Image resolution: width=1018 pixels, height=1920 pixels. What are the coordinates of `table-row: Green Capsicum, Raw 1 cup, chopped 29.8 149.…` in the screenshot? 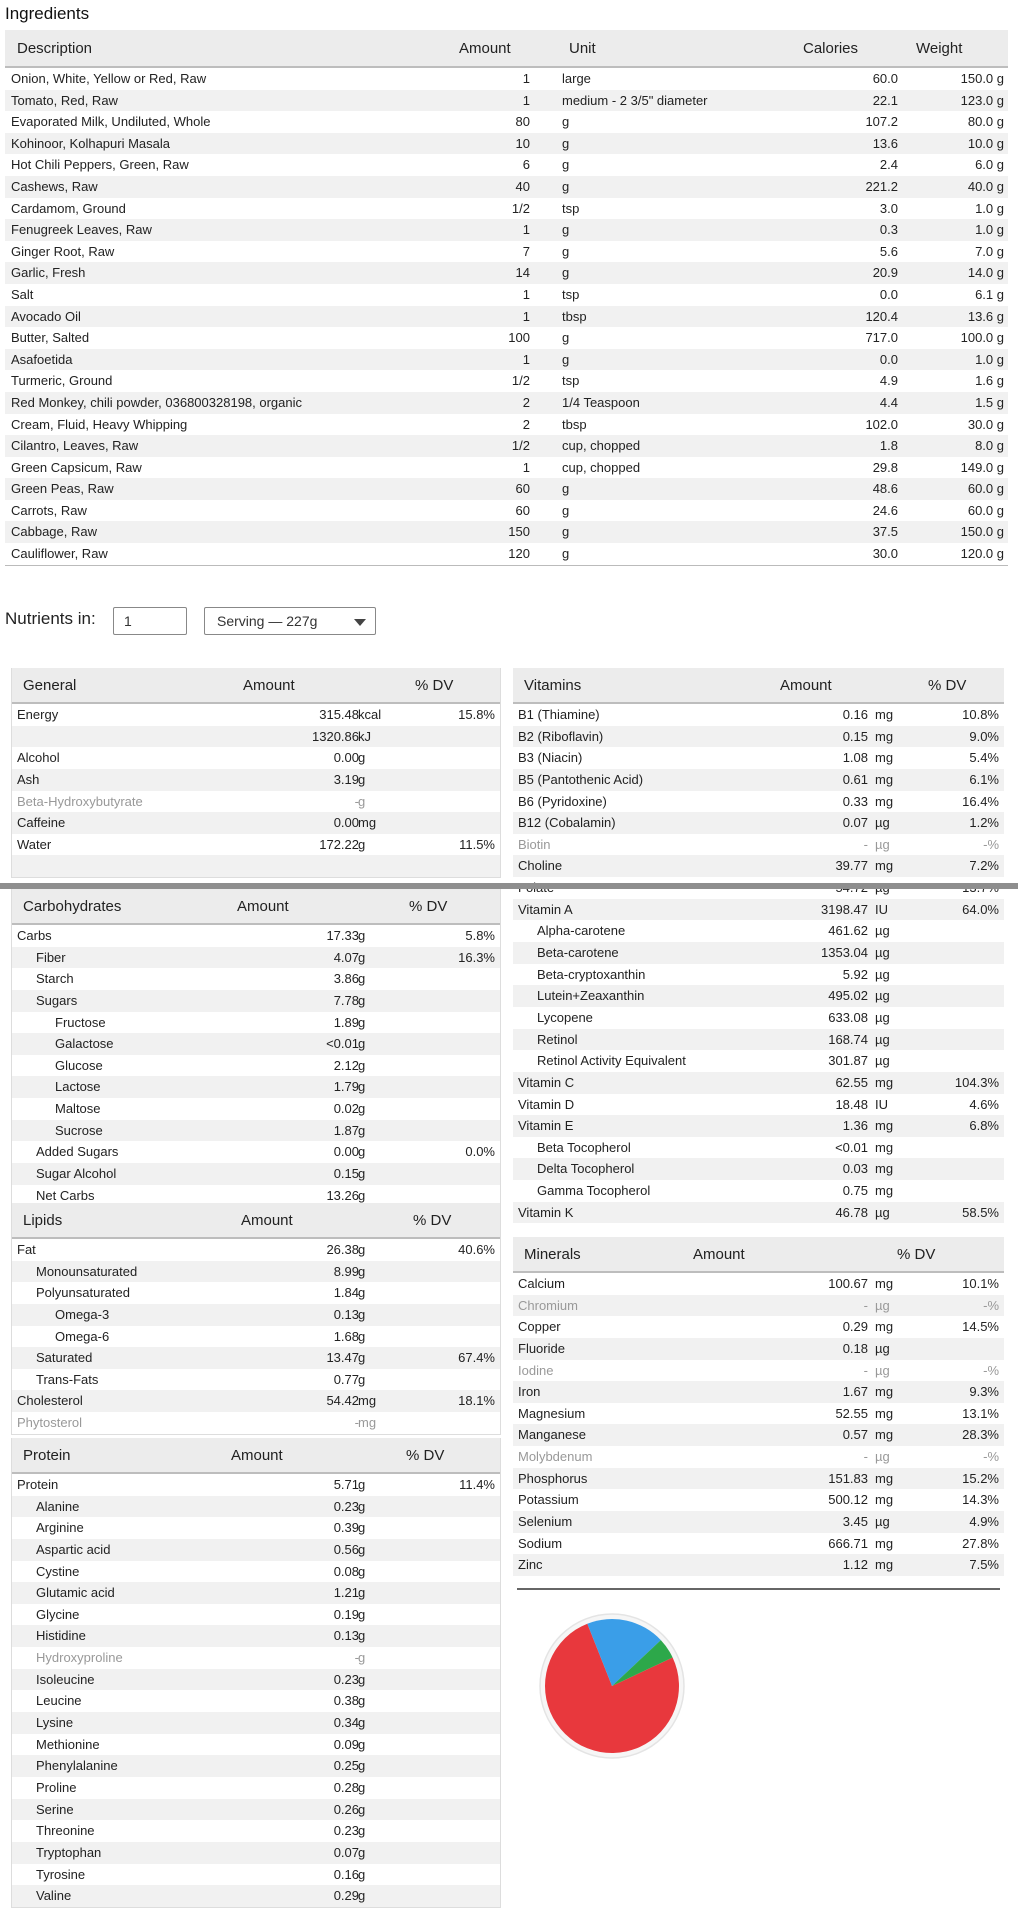 It's located at (506, 468).